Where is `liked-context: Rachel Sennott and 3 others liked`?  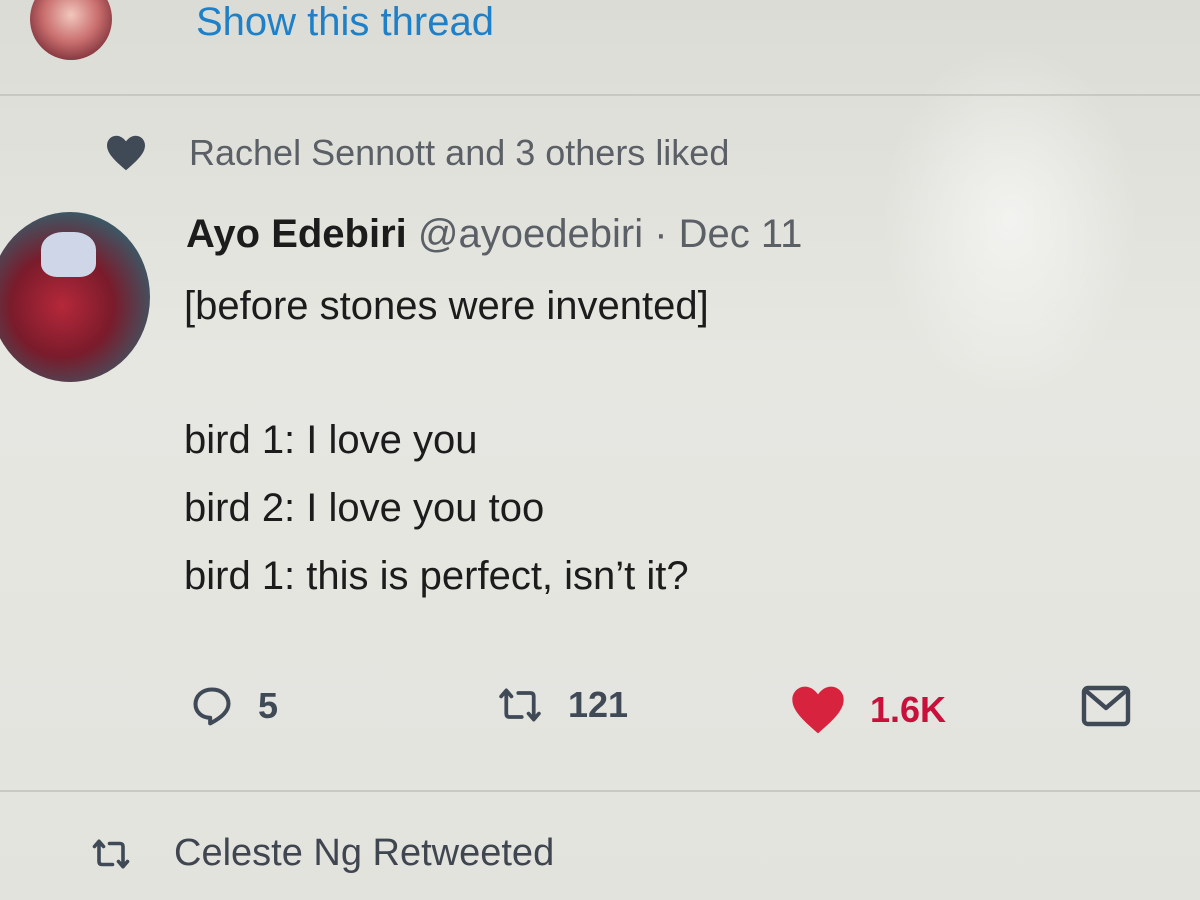
liked-context: Rachel Sennott and 3 others liked is located at coordinates (417, 153).